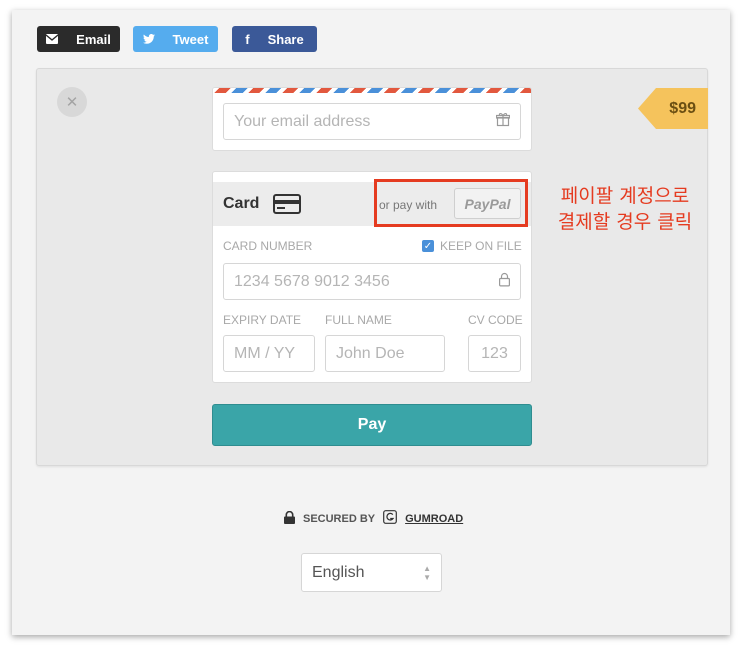 Image resolution: width=745 pixels, height=645 pixels. What do you see at coordinates (268, 246) in the screenshot?
I see `card-number-label: CARD NUMBER` at bounding box center [268, 246].